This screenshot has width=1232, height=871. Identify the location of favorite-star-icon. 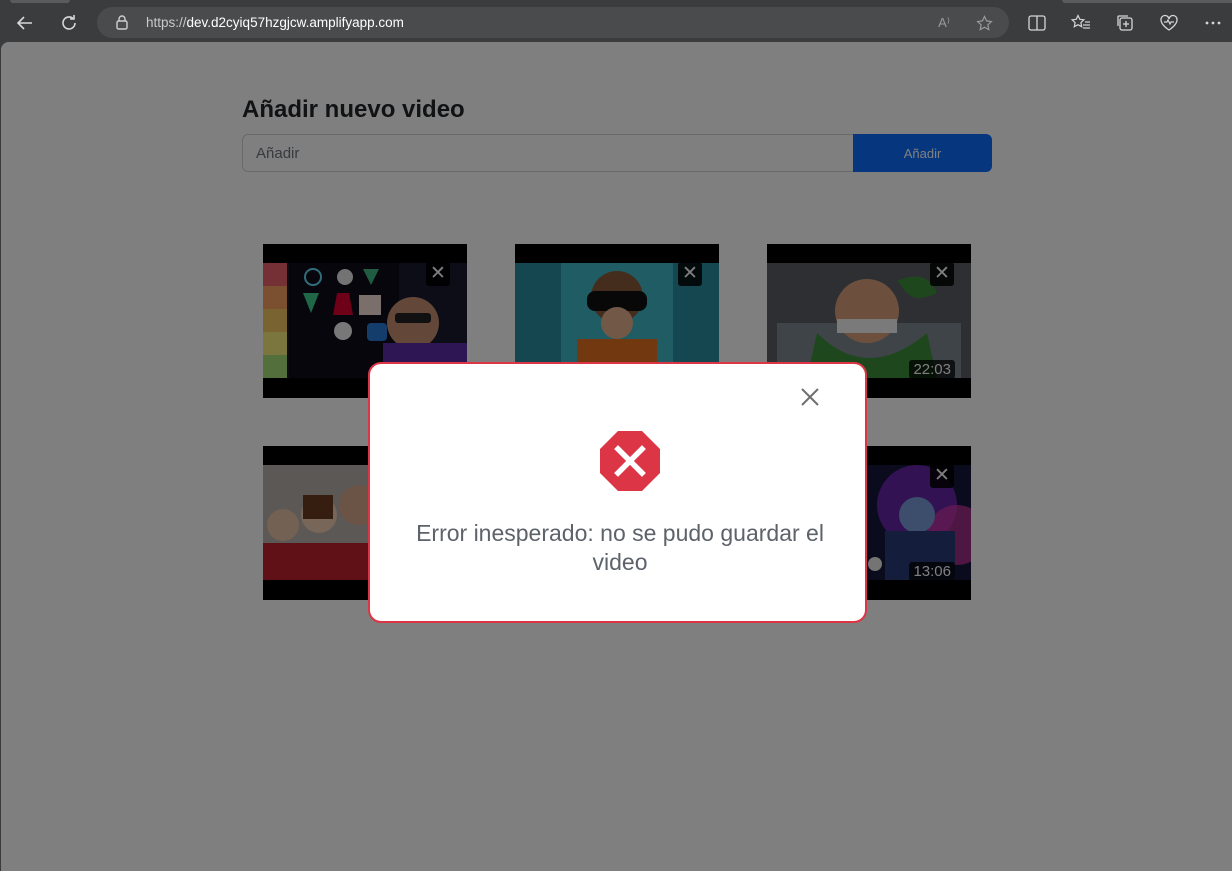
(984, 23).